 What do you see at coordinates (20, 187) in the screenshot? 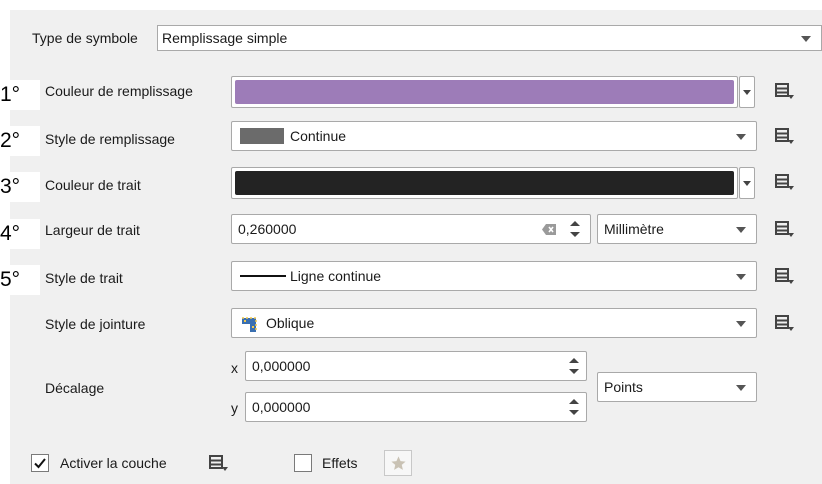
I see `step-number-3: 3°` at bounding box center [20, 187].